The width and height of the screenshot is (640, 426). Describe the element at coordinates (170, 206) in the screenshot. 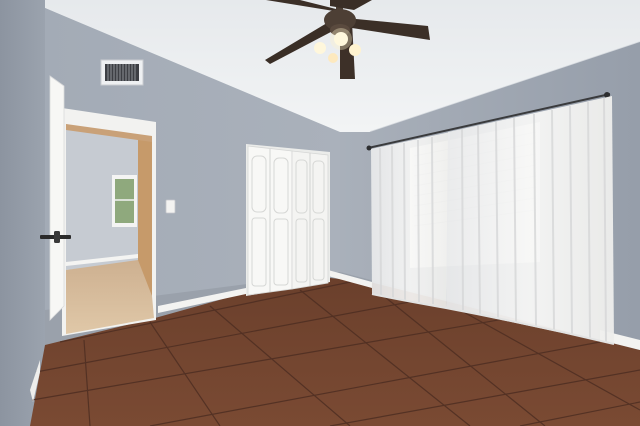

I see `light-switch` at that location.